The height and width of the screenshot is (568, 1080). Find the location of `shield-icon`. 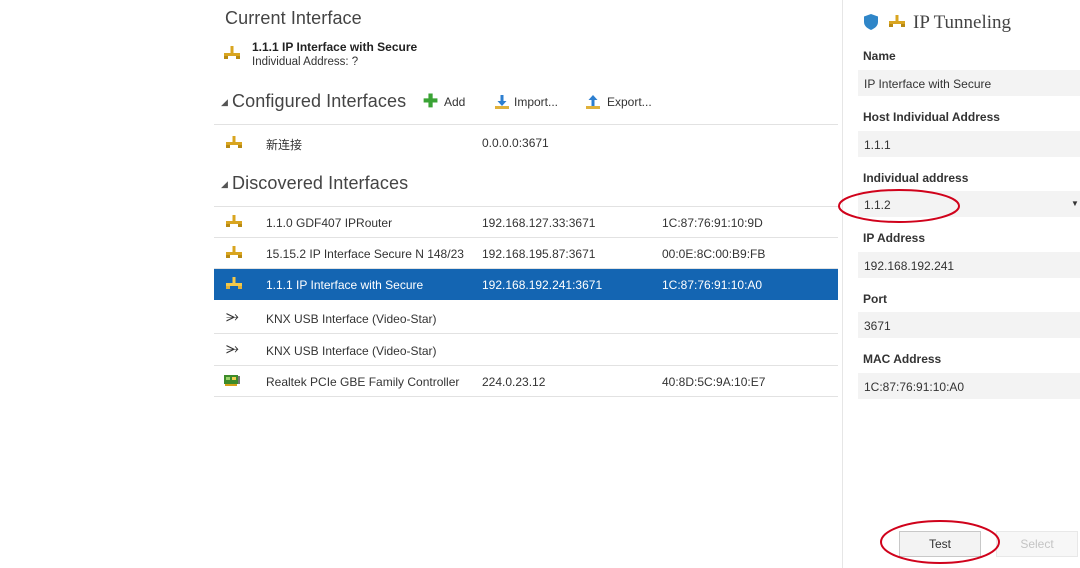

shield-icon is located at coordinates (871, 22).